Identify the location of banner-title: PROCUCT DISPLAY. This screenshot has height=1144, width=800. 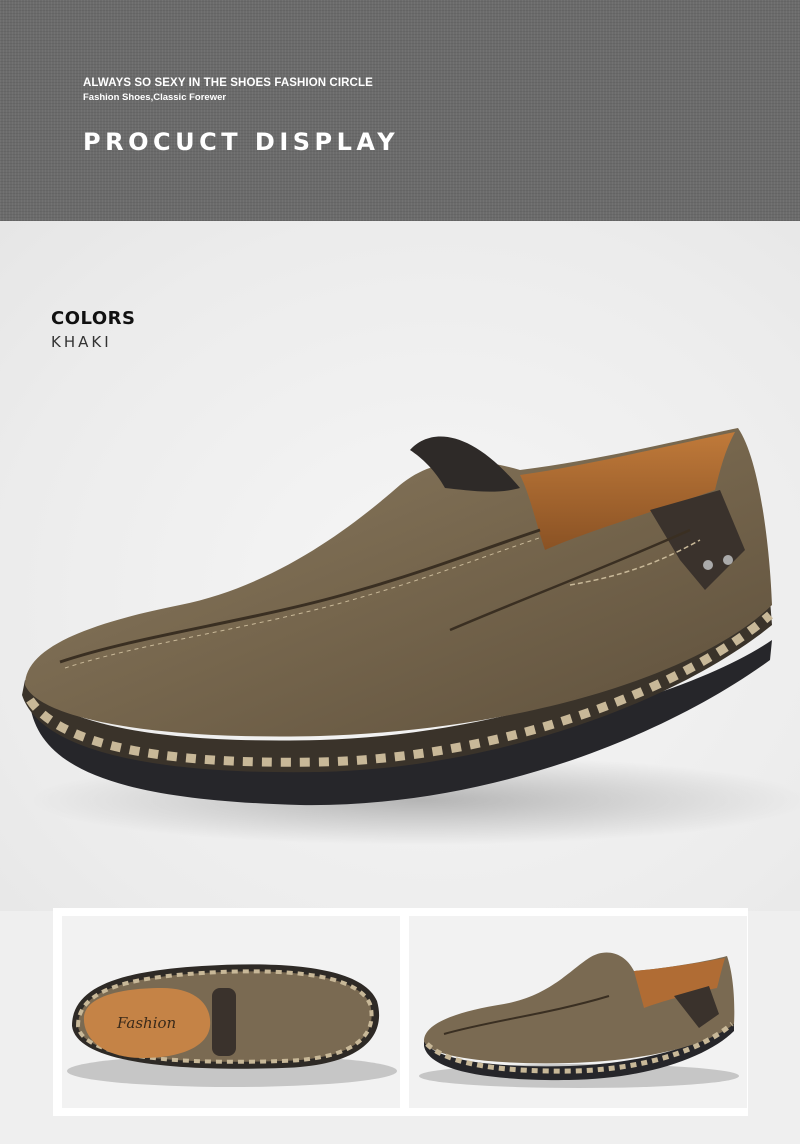
(241, 142).